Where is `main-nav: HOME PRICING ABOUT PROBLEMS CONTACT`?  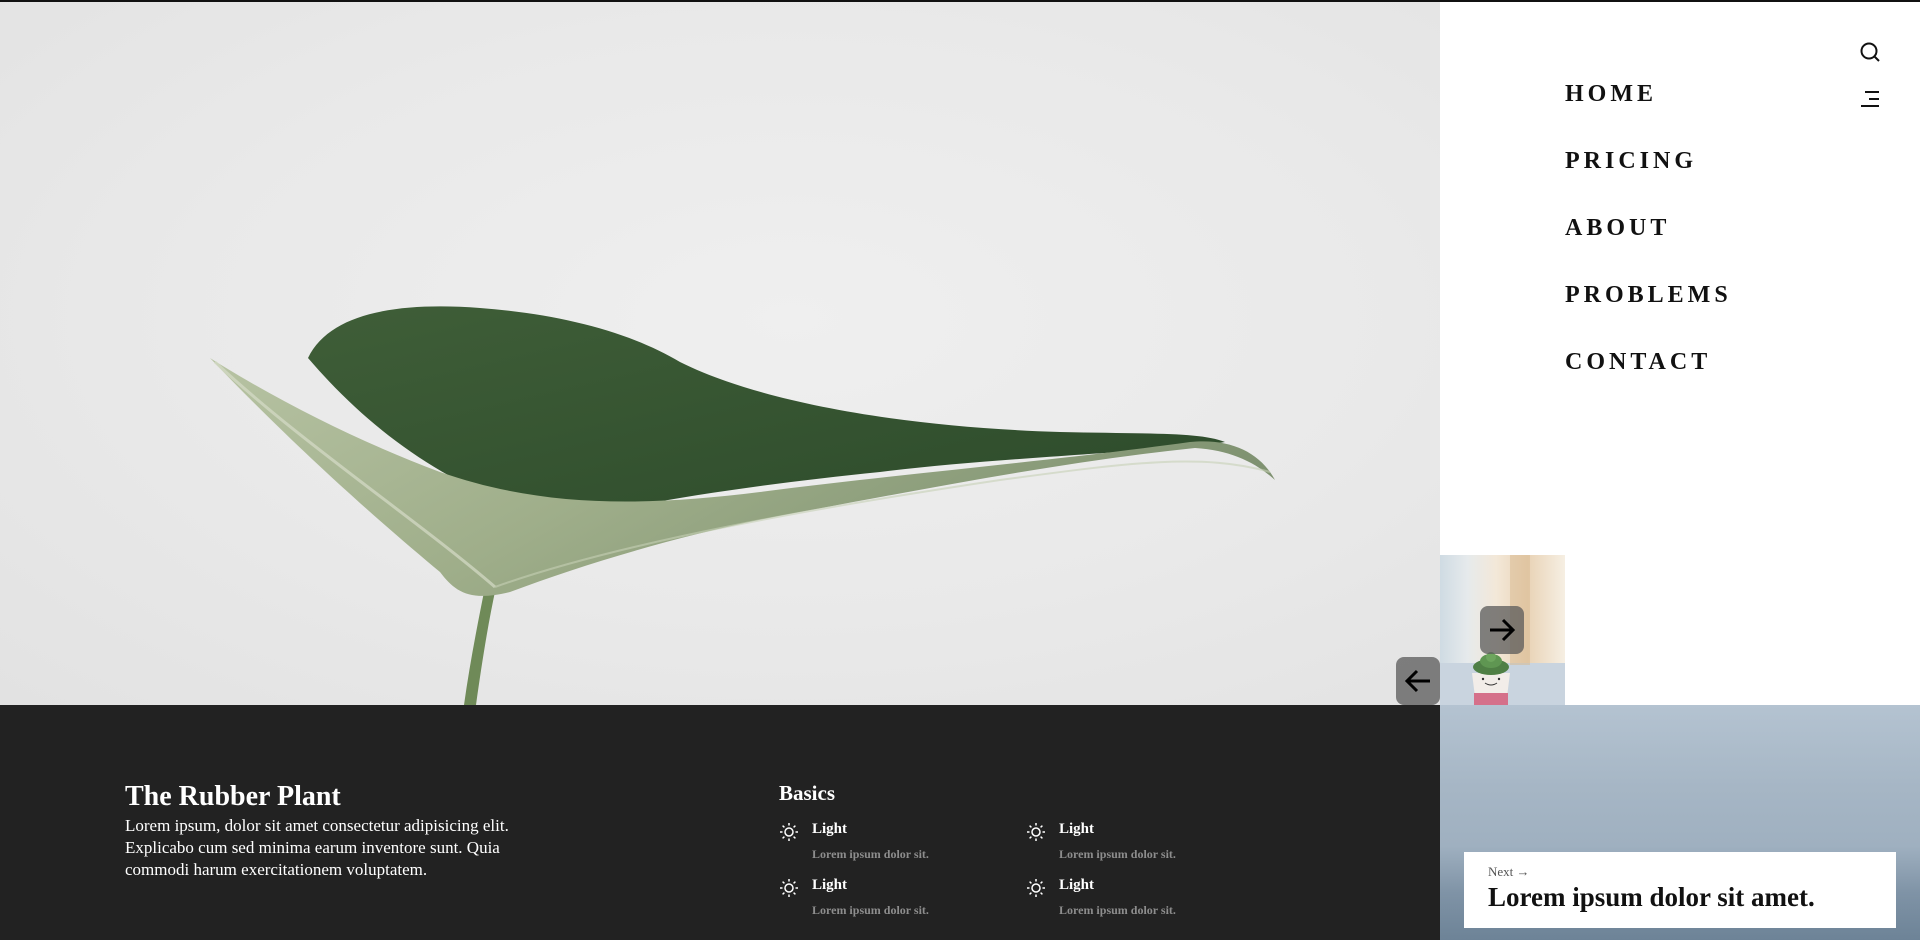 main-nav: HOME PRICING ABOUT PROBLEMS CONTACT is located at coordinates (1648, 241).